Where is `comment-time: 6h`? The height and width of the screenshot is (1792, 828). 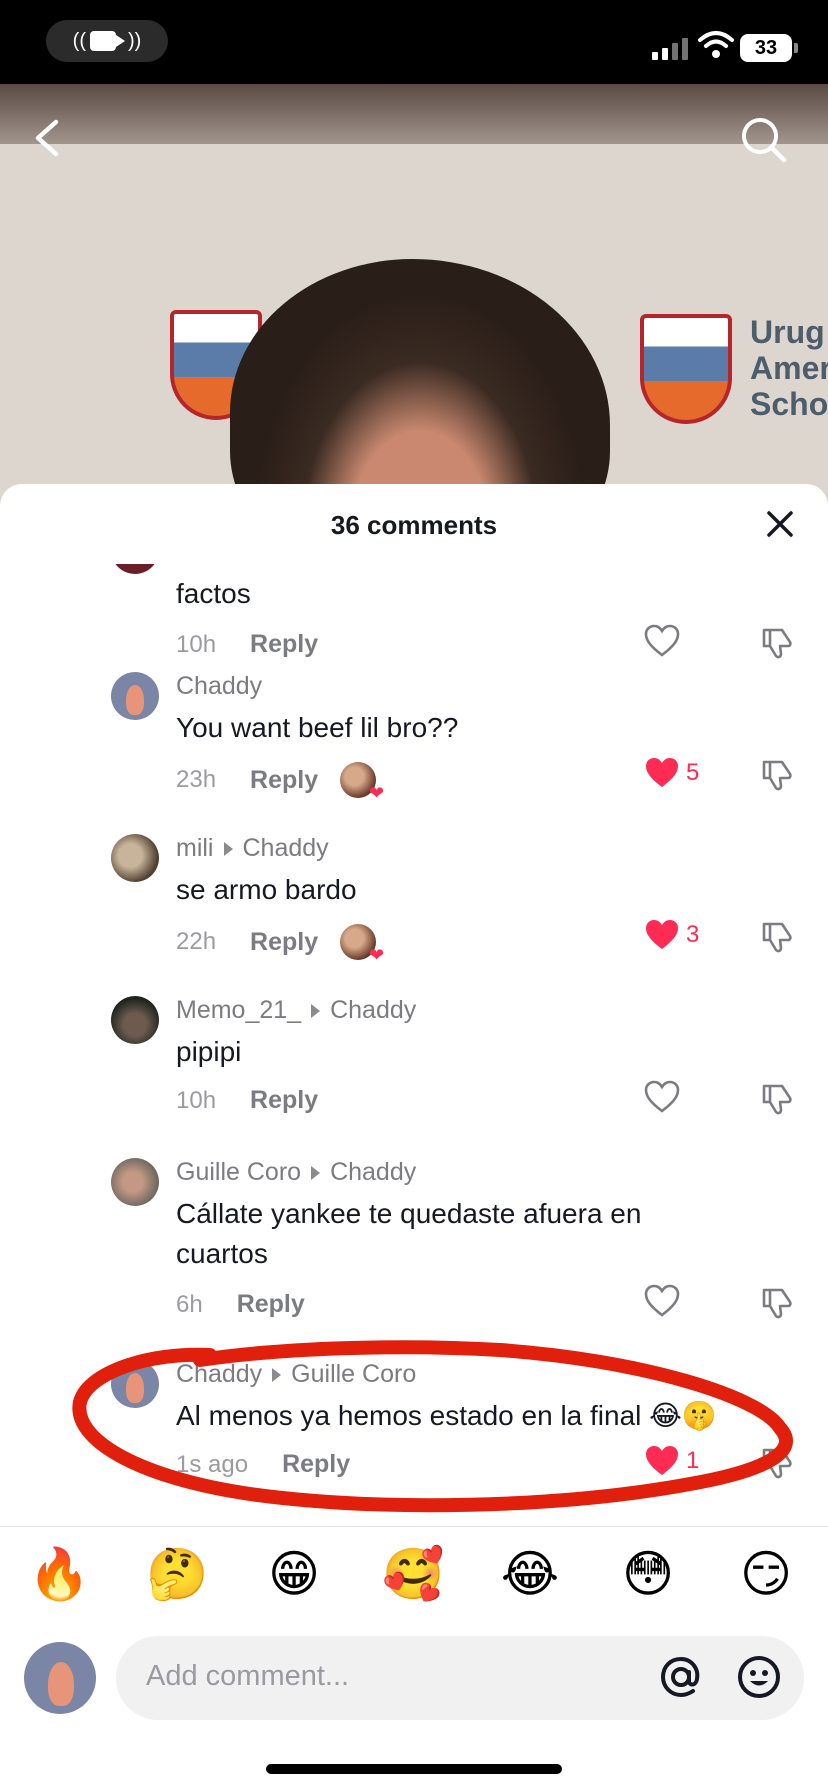
comment-time: 6h is located at coordinates (189, 1304).